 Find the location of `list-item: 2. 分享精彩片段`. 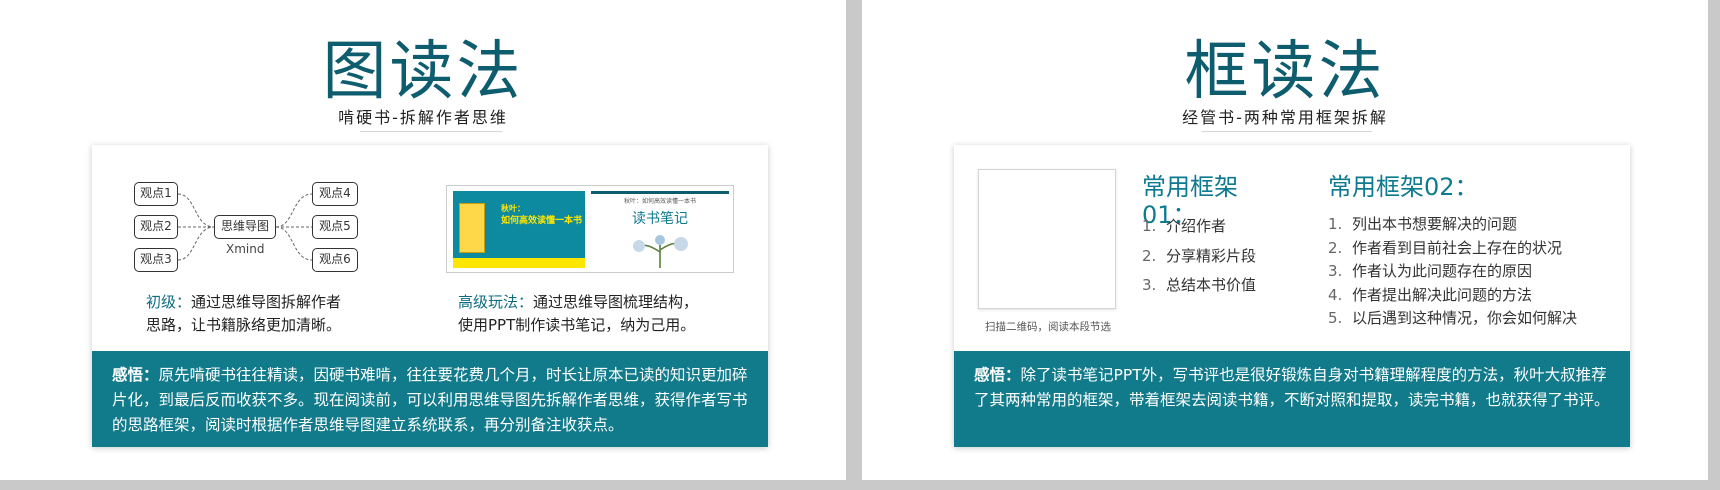

list-item: 2. 分享精彩片段 is located at coordinates (1199, 255).